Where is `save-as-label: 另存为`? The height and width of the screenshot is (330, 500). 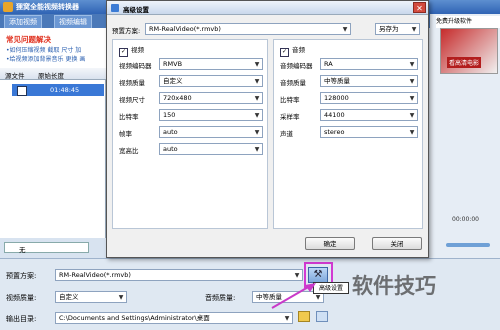
save-as-label: 另存为 is located at coordinates (389, 29).